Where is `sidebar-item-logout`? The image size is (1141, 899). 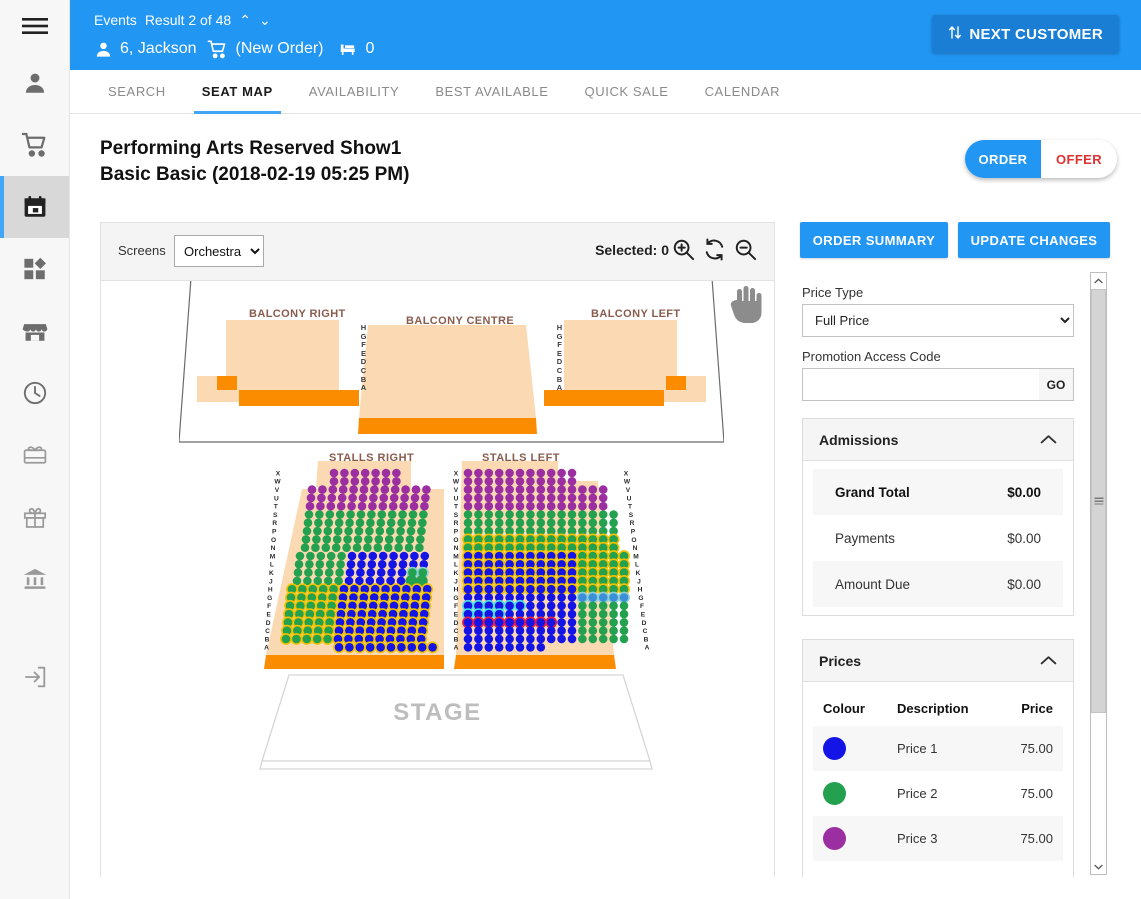
sidebar-item-logout is located at coordinates (34, 677).